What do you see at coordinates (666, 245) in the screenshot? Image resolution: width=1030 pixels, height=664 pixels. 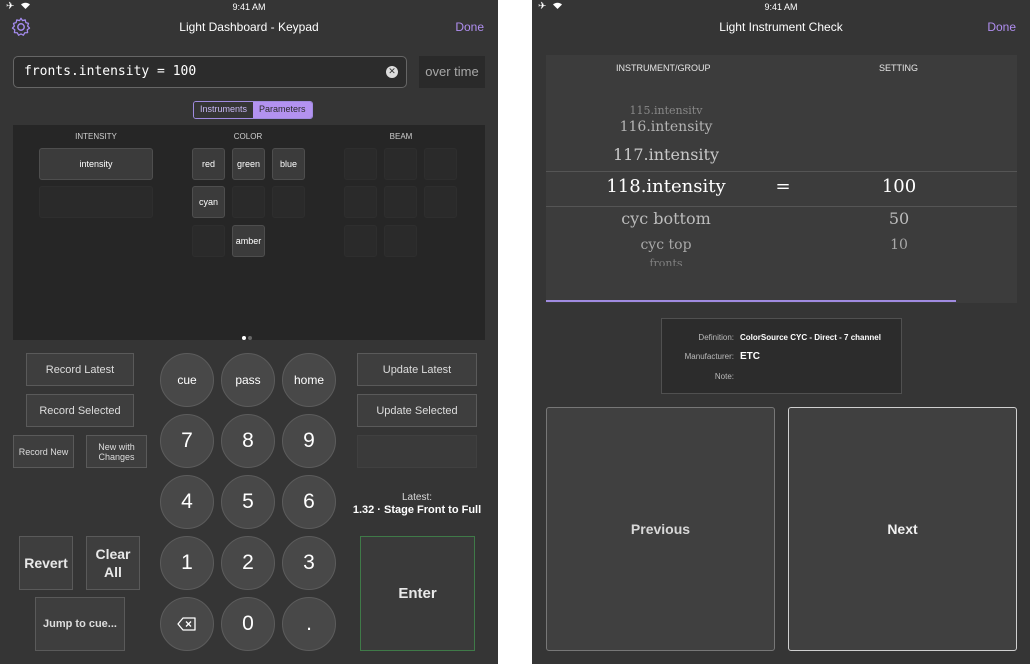 I see `row-name: cyc top` at bounding box center [666, 245].